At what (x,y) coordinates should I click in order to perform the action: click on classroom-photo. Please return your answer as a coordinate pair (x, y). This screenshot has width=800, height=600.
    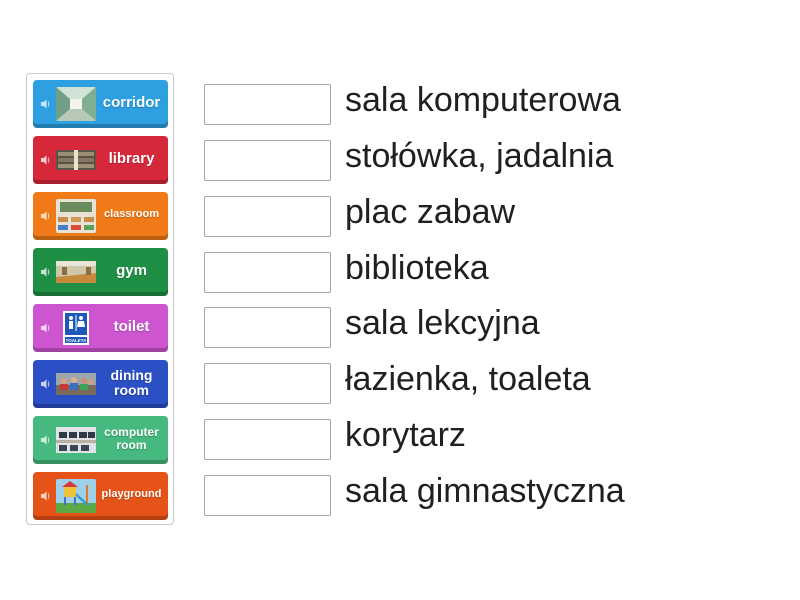
    Looking at the image, I should click on (76, 216).